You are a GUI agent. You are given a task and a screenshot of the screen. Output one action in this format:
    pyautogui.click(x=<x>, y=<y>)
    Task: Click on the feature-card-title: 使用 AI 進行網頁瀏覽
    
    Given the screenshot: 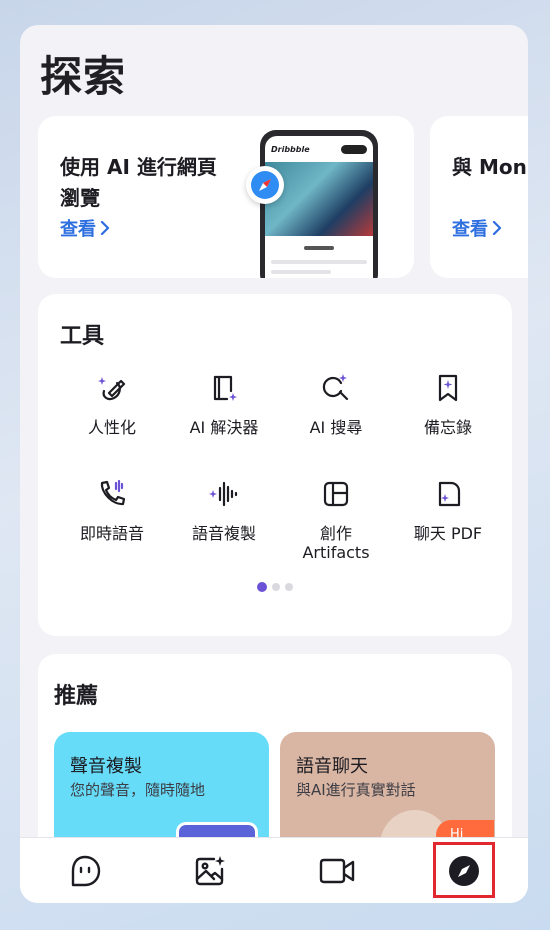 What is the action you would take?
    pyautogui.click(x=138, y=182)
    